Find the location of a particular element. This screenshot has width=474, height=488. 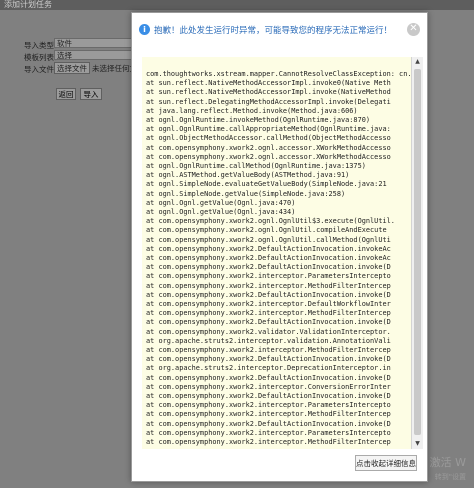

error-message: 抱歉！此处发生运行时异常，可能导致您的程序无法正常运行！ is located at coordinates (273, 31).